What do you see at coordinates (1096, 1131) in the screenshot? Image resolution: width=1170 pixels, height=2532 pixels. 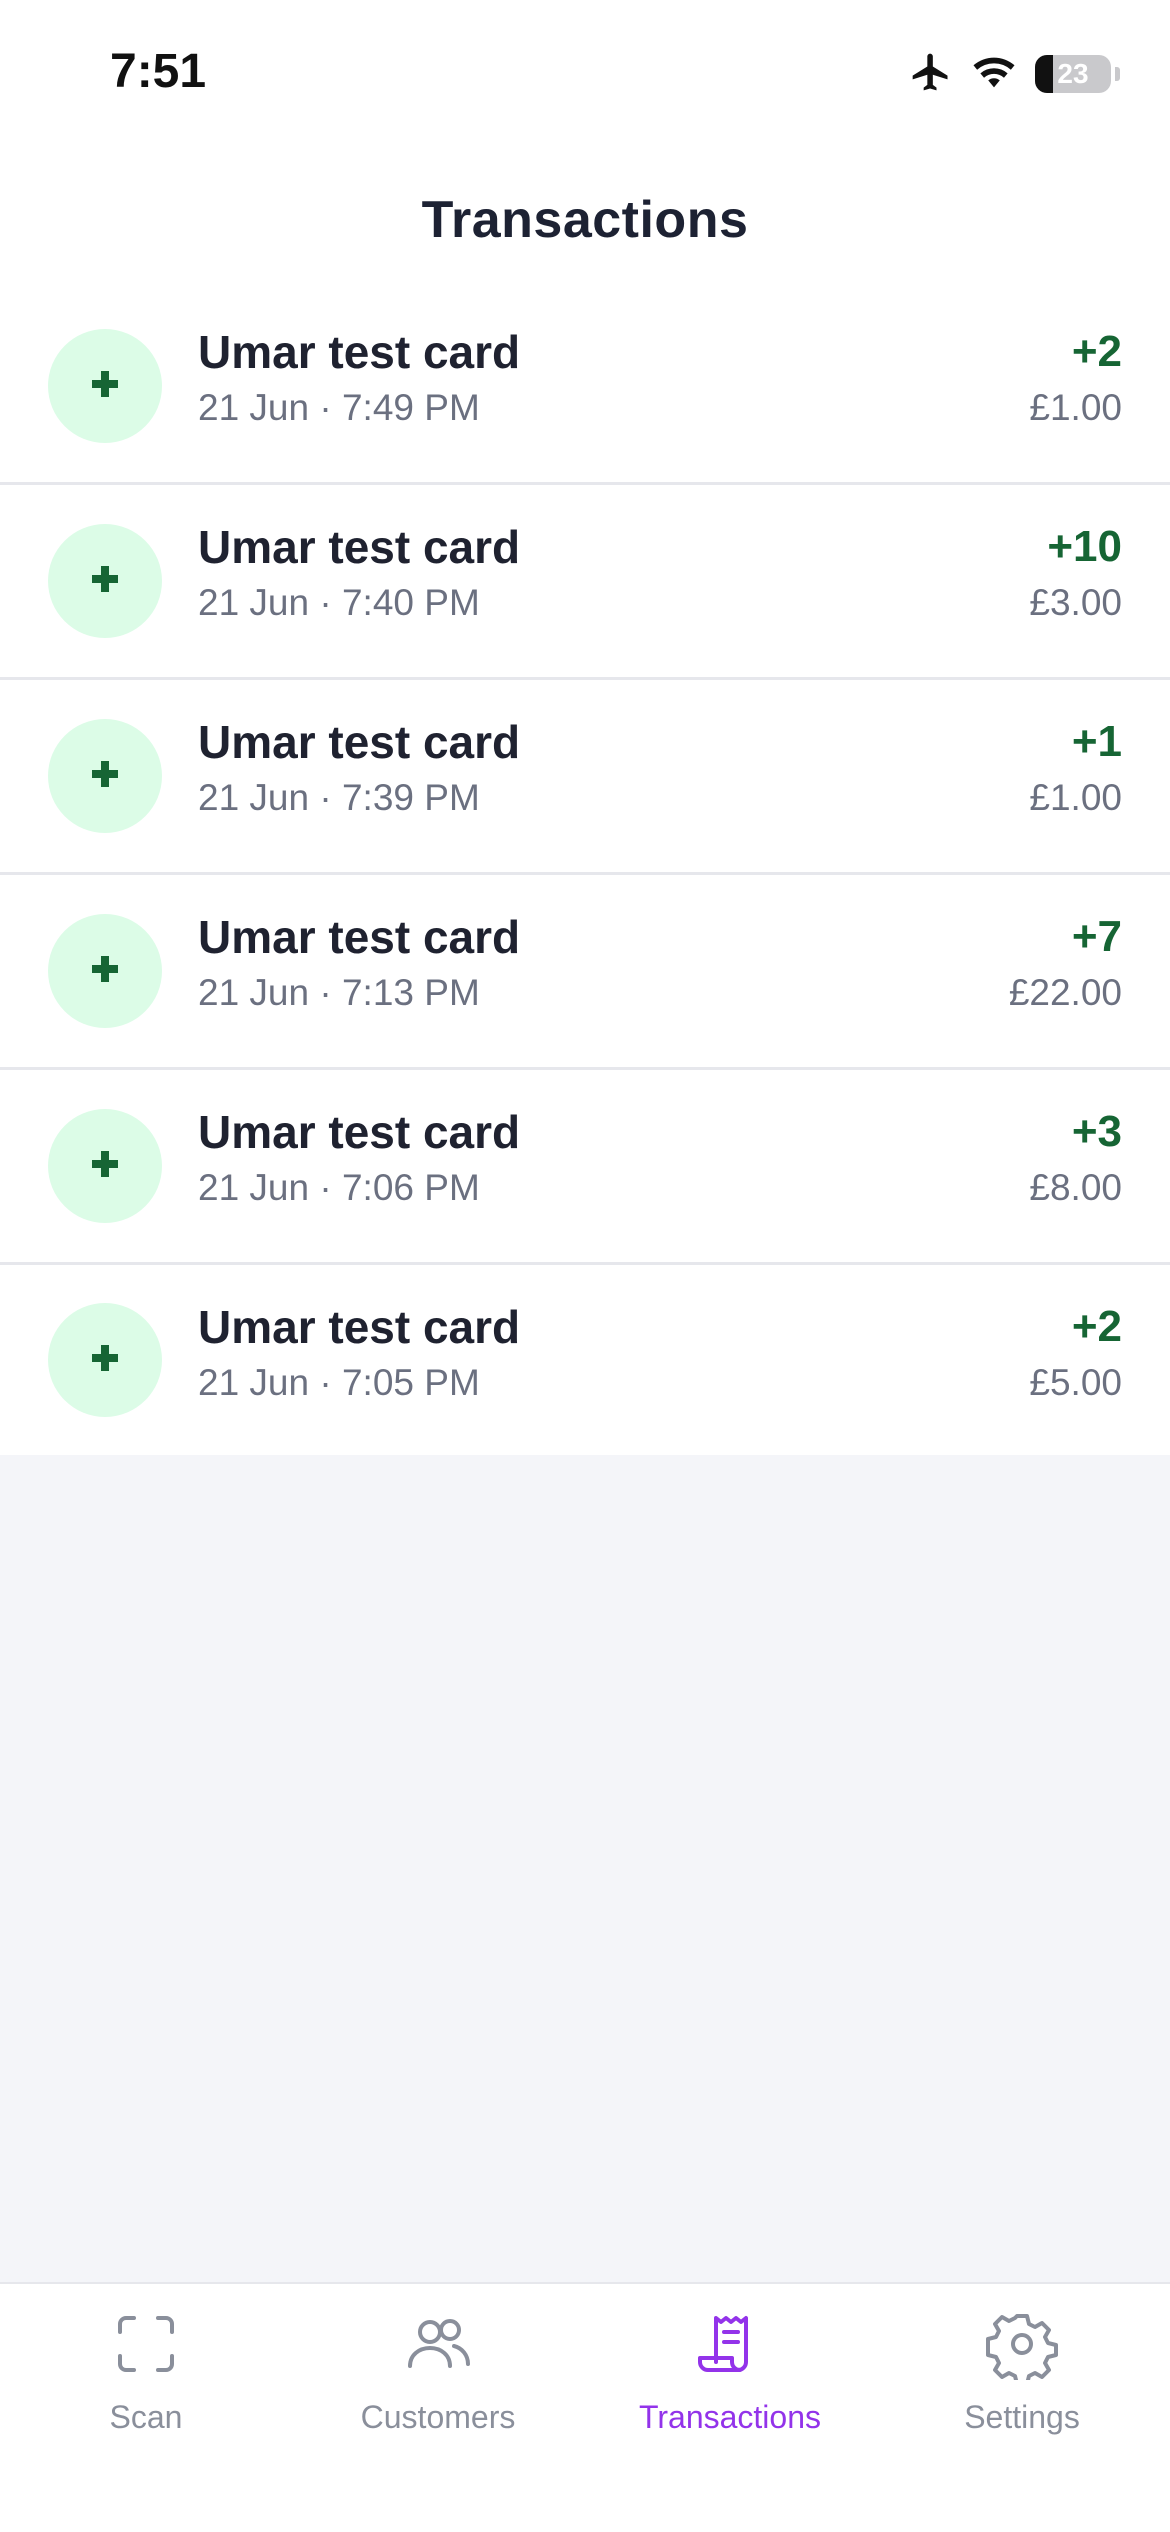 I see `transaction-points: +3` at bounding box center [1096, 1131].